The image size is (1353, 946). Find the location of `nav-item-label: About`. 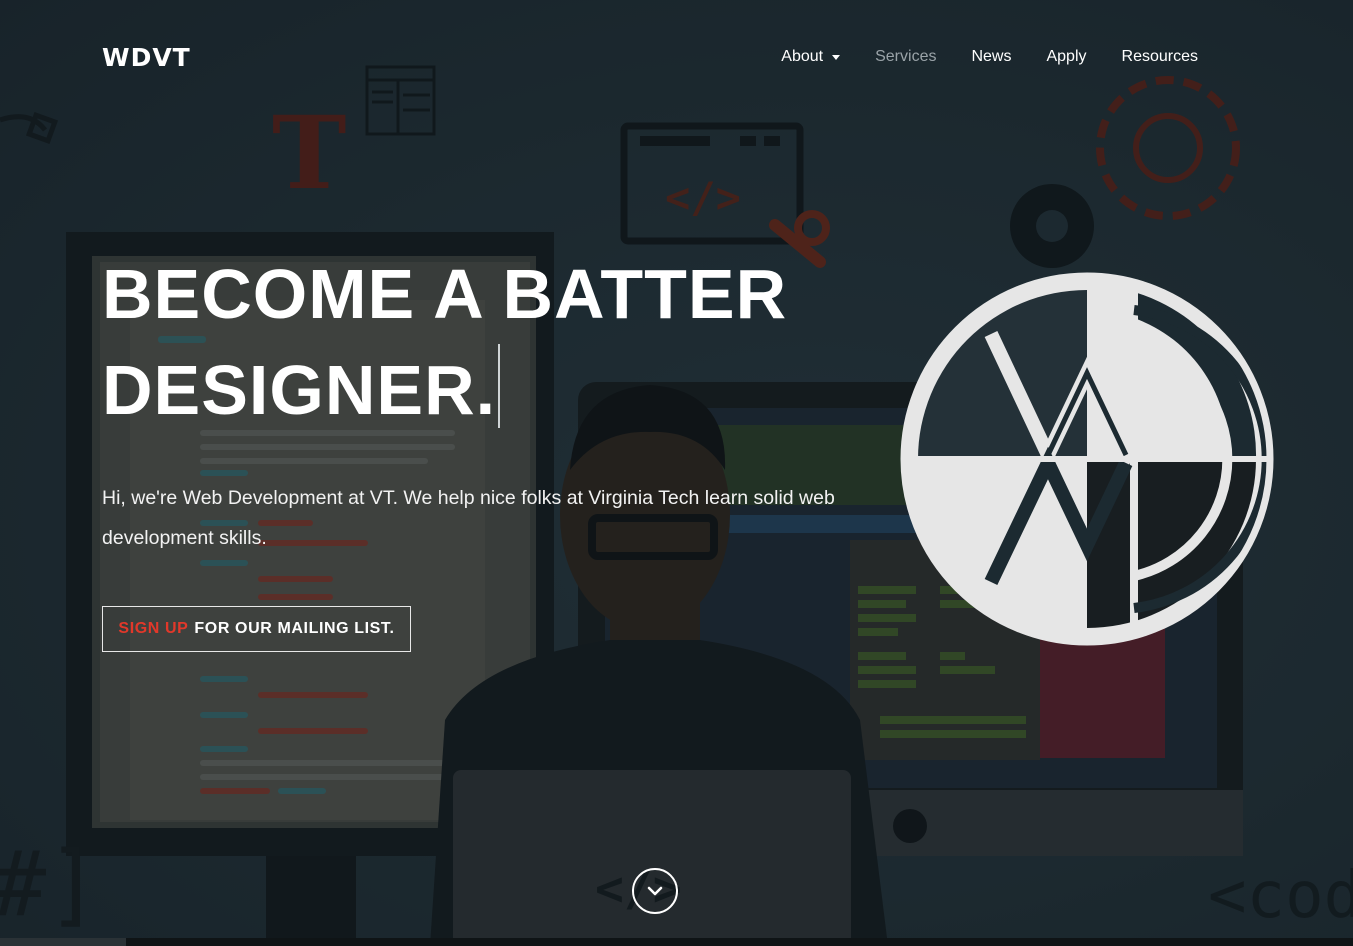

nav-item-label: About is located at coordinates (802, 56).